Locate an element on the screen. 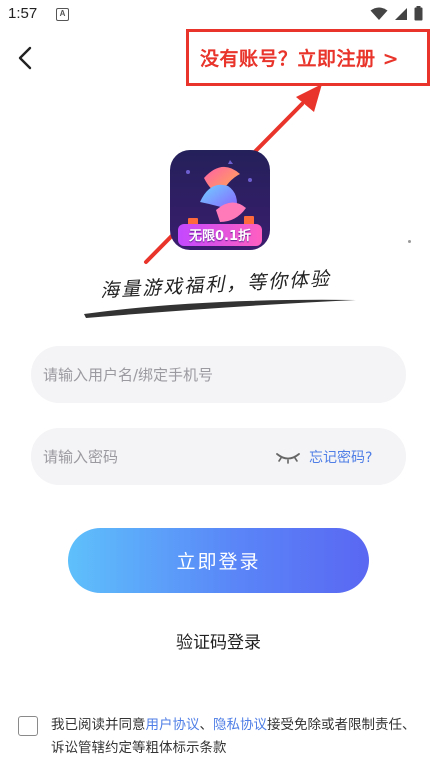 Image resolution: width=437 pixels, height=776 pixels. password-visibility-toggle is located at coordinates (288, 457).